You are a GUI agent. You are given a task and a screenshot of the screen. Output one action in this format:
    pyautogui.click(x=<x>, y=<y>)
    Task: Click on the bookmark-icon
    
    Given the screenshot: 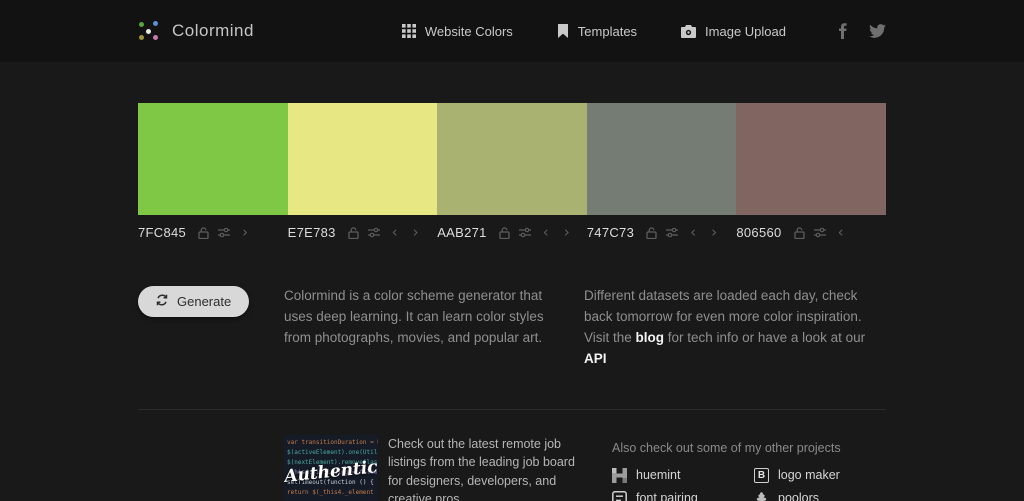 What is the action you would take?
    pyautogui.click(x=563, y=31)
    